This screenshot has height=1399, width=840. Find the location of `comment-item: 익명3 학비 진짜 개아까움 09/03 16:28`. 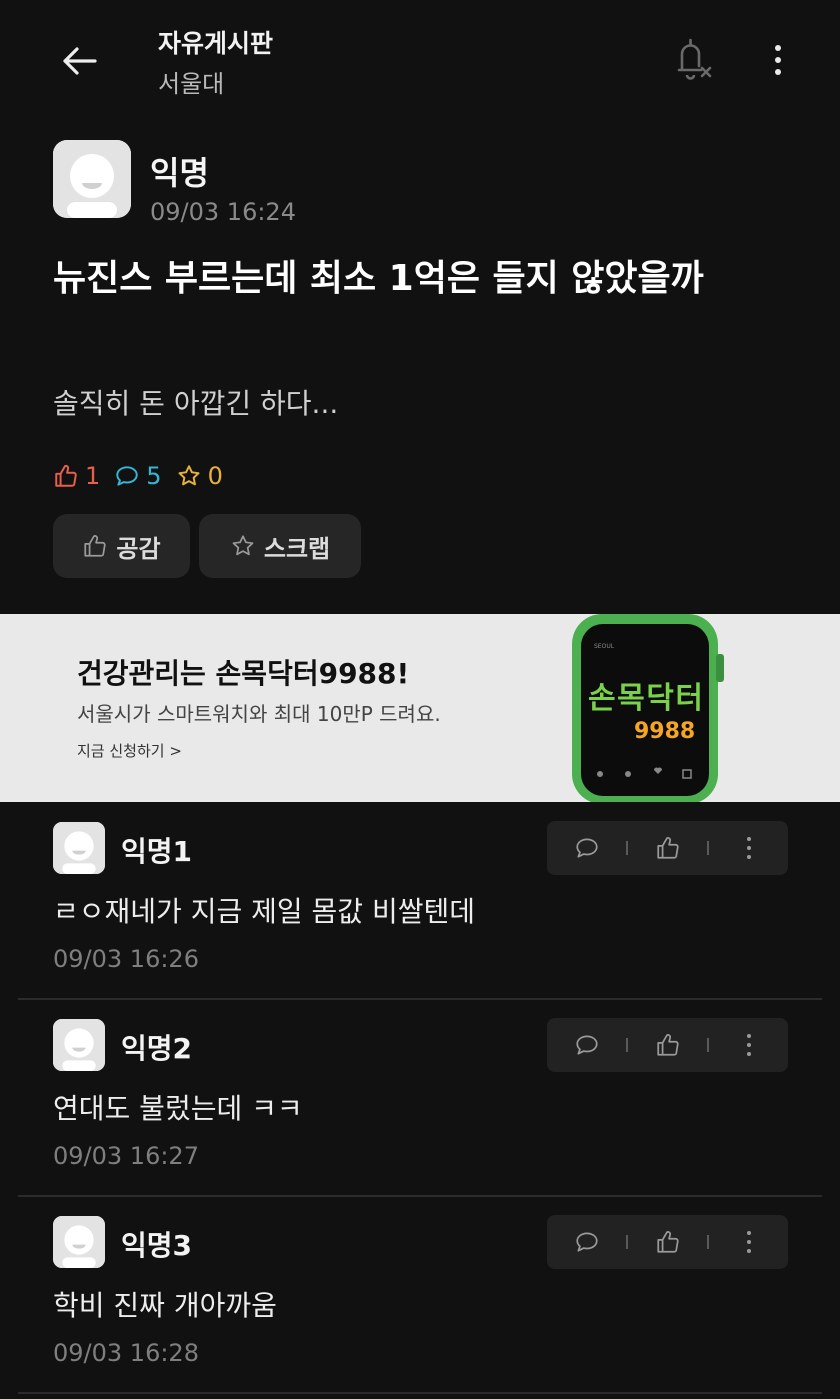

comment-item: 익명3 학비 진짜 개아까움 09/03 16:28 is located at coordinates (420, 1295).